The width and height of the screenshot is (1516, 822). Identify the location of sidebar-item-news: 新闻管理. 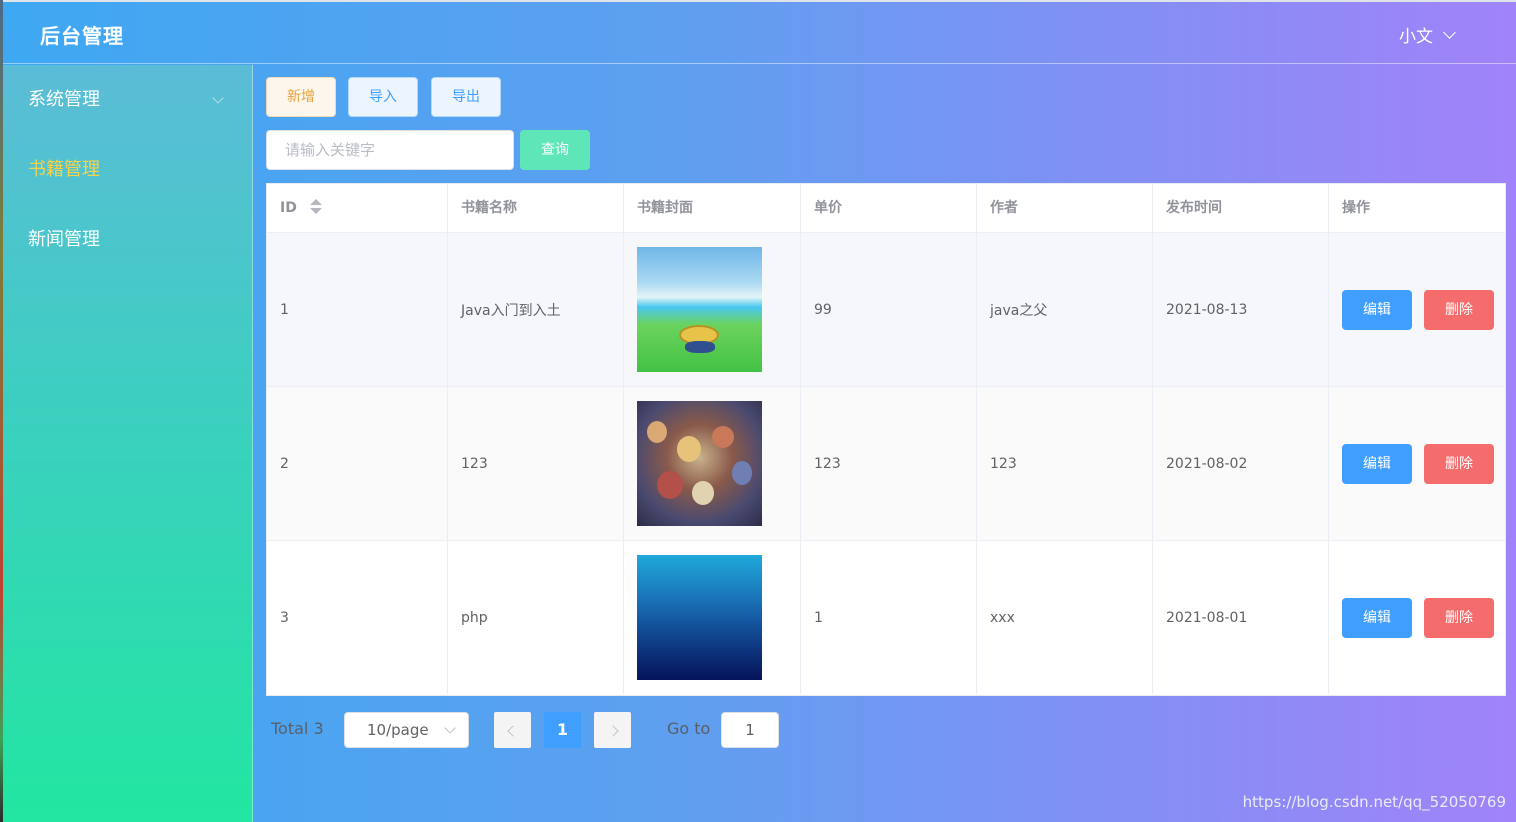
(127, 240).